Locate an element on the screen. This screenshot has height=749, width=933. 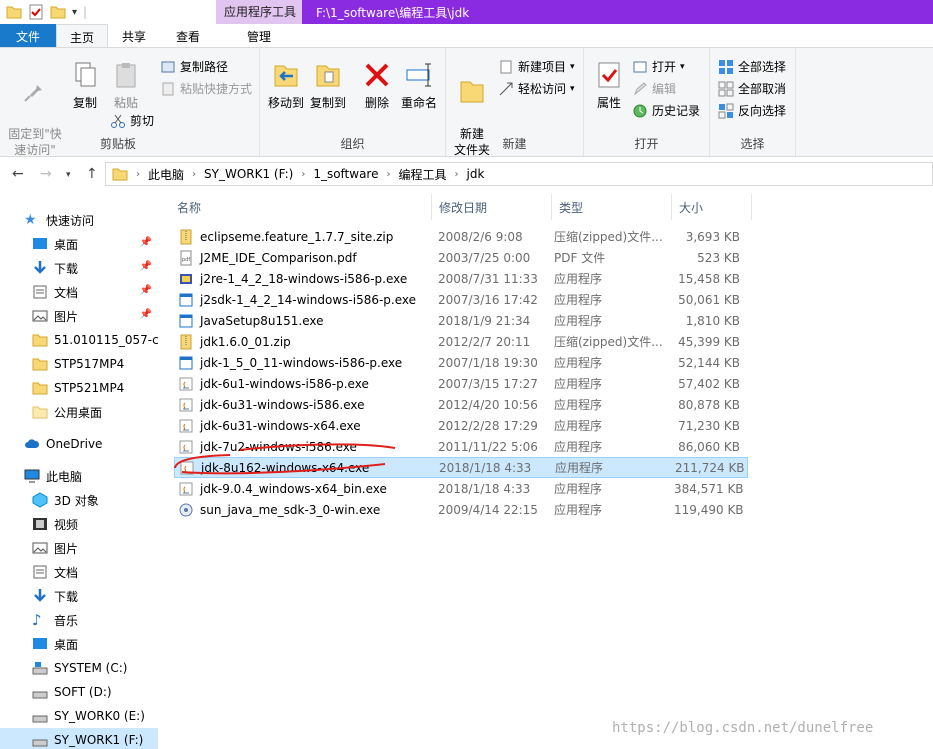
nav-label: 下载 is located at coordinates (66, 268).